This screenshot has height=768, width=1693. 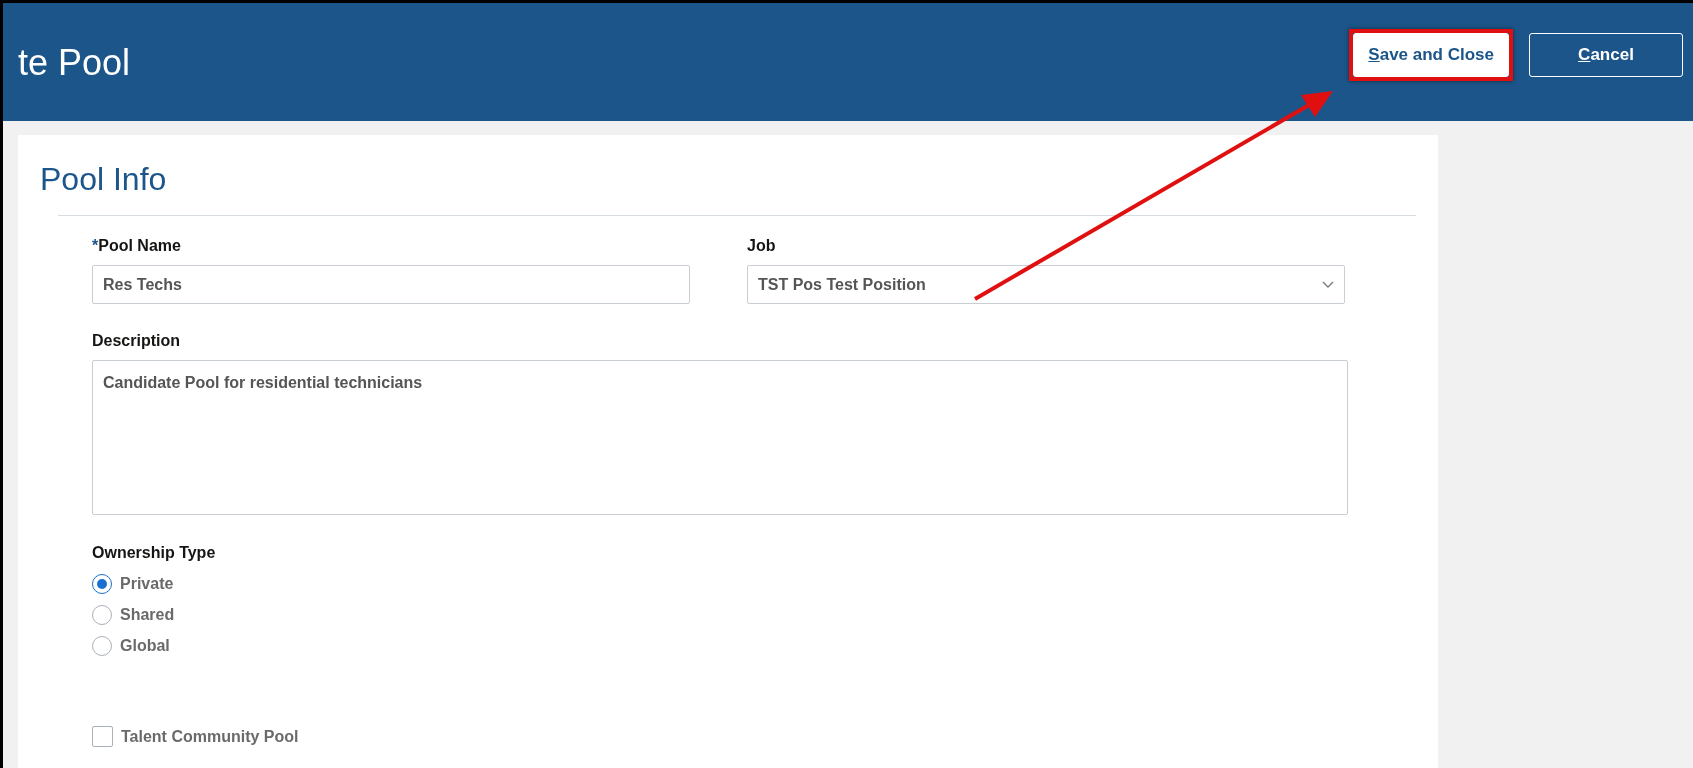 I want to click on radio-label: Global, so click(x=145, y=645).